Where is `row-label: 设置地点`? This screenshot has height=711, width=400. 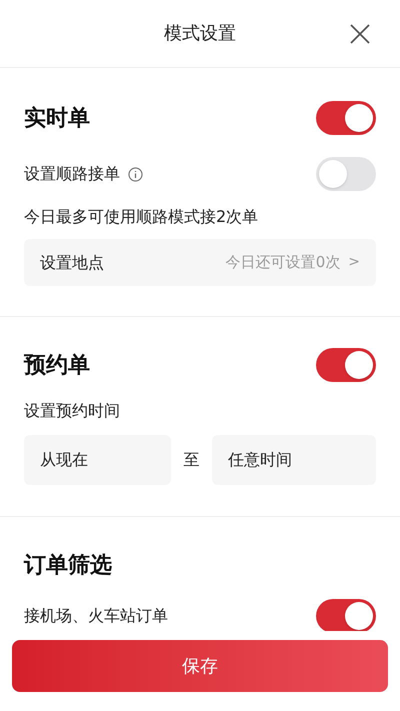
row-label: 设置地点 is located at coordinates (72, 263).